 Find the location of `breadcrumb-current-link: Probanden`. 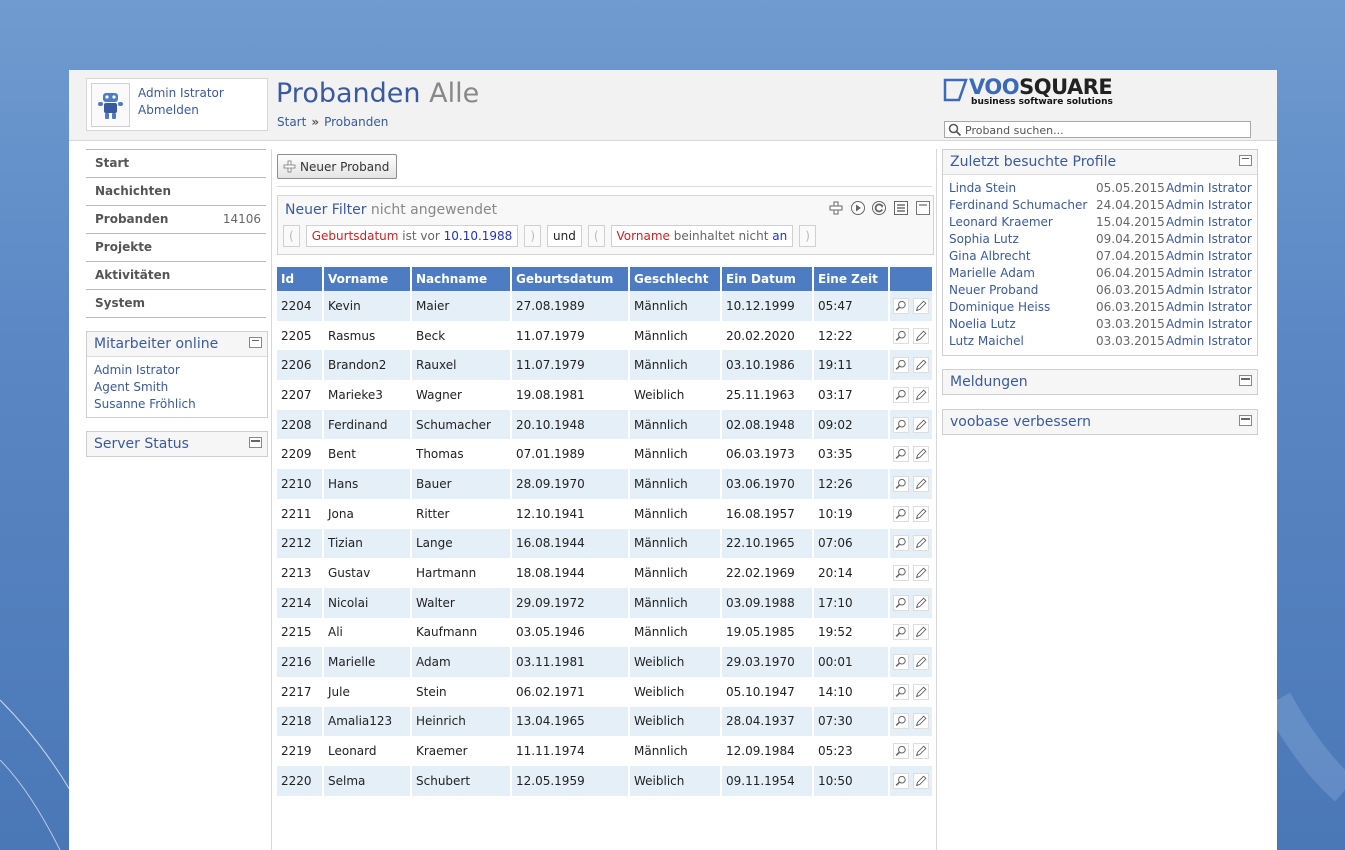

breadcrumb-current-link: Probanden is located at coordinates (356, 122).